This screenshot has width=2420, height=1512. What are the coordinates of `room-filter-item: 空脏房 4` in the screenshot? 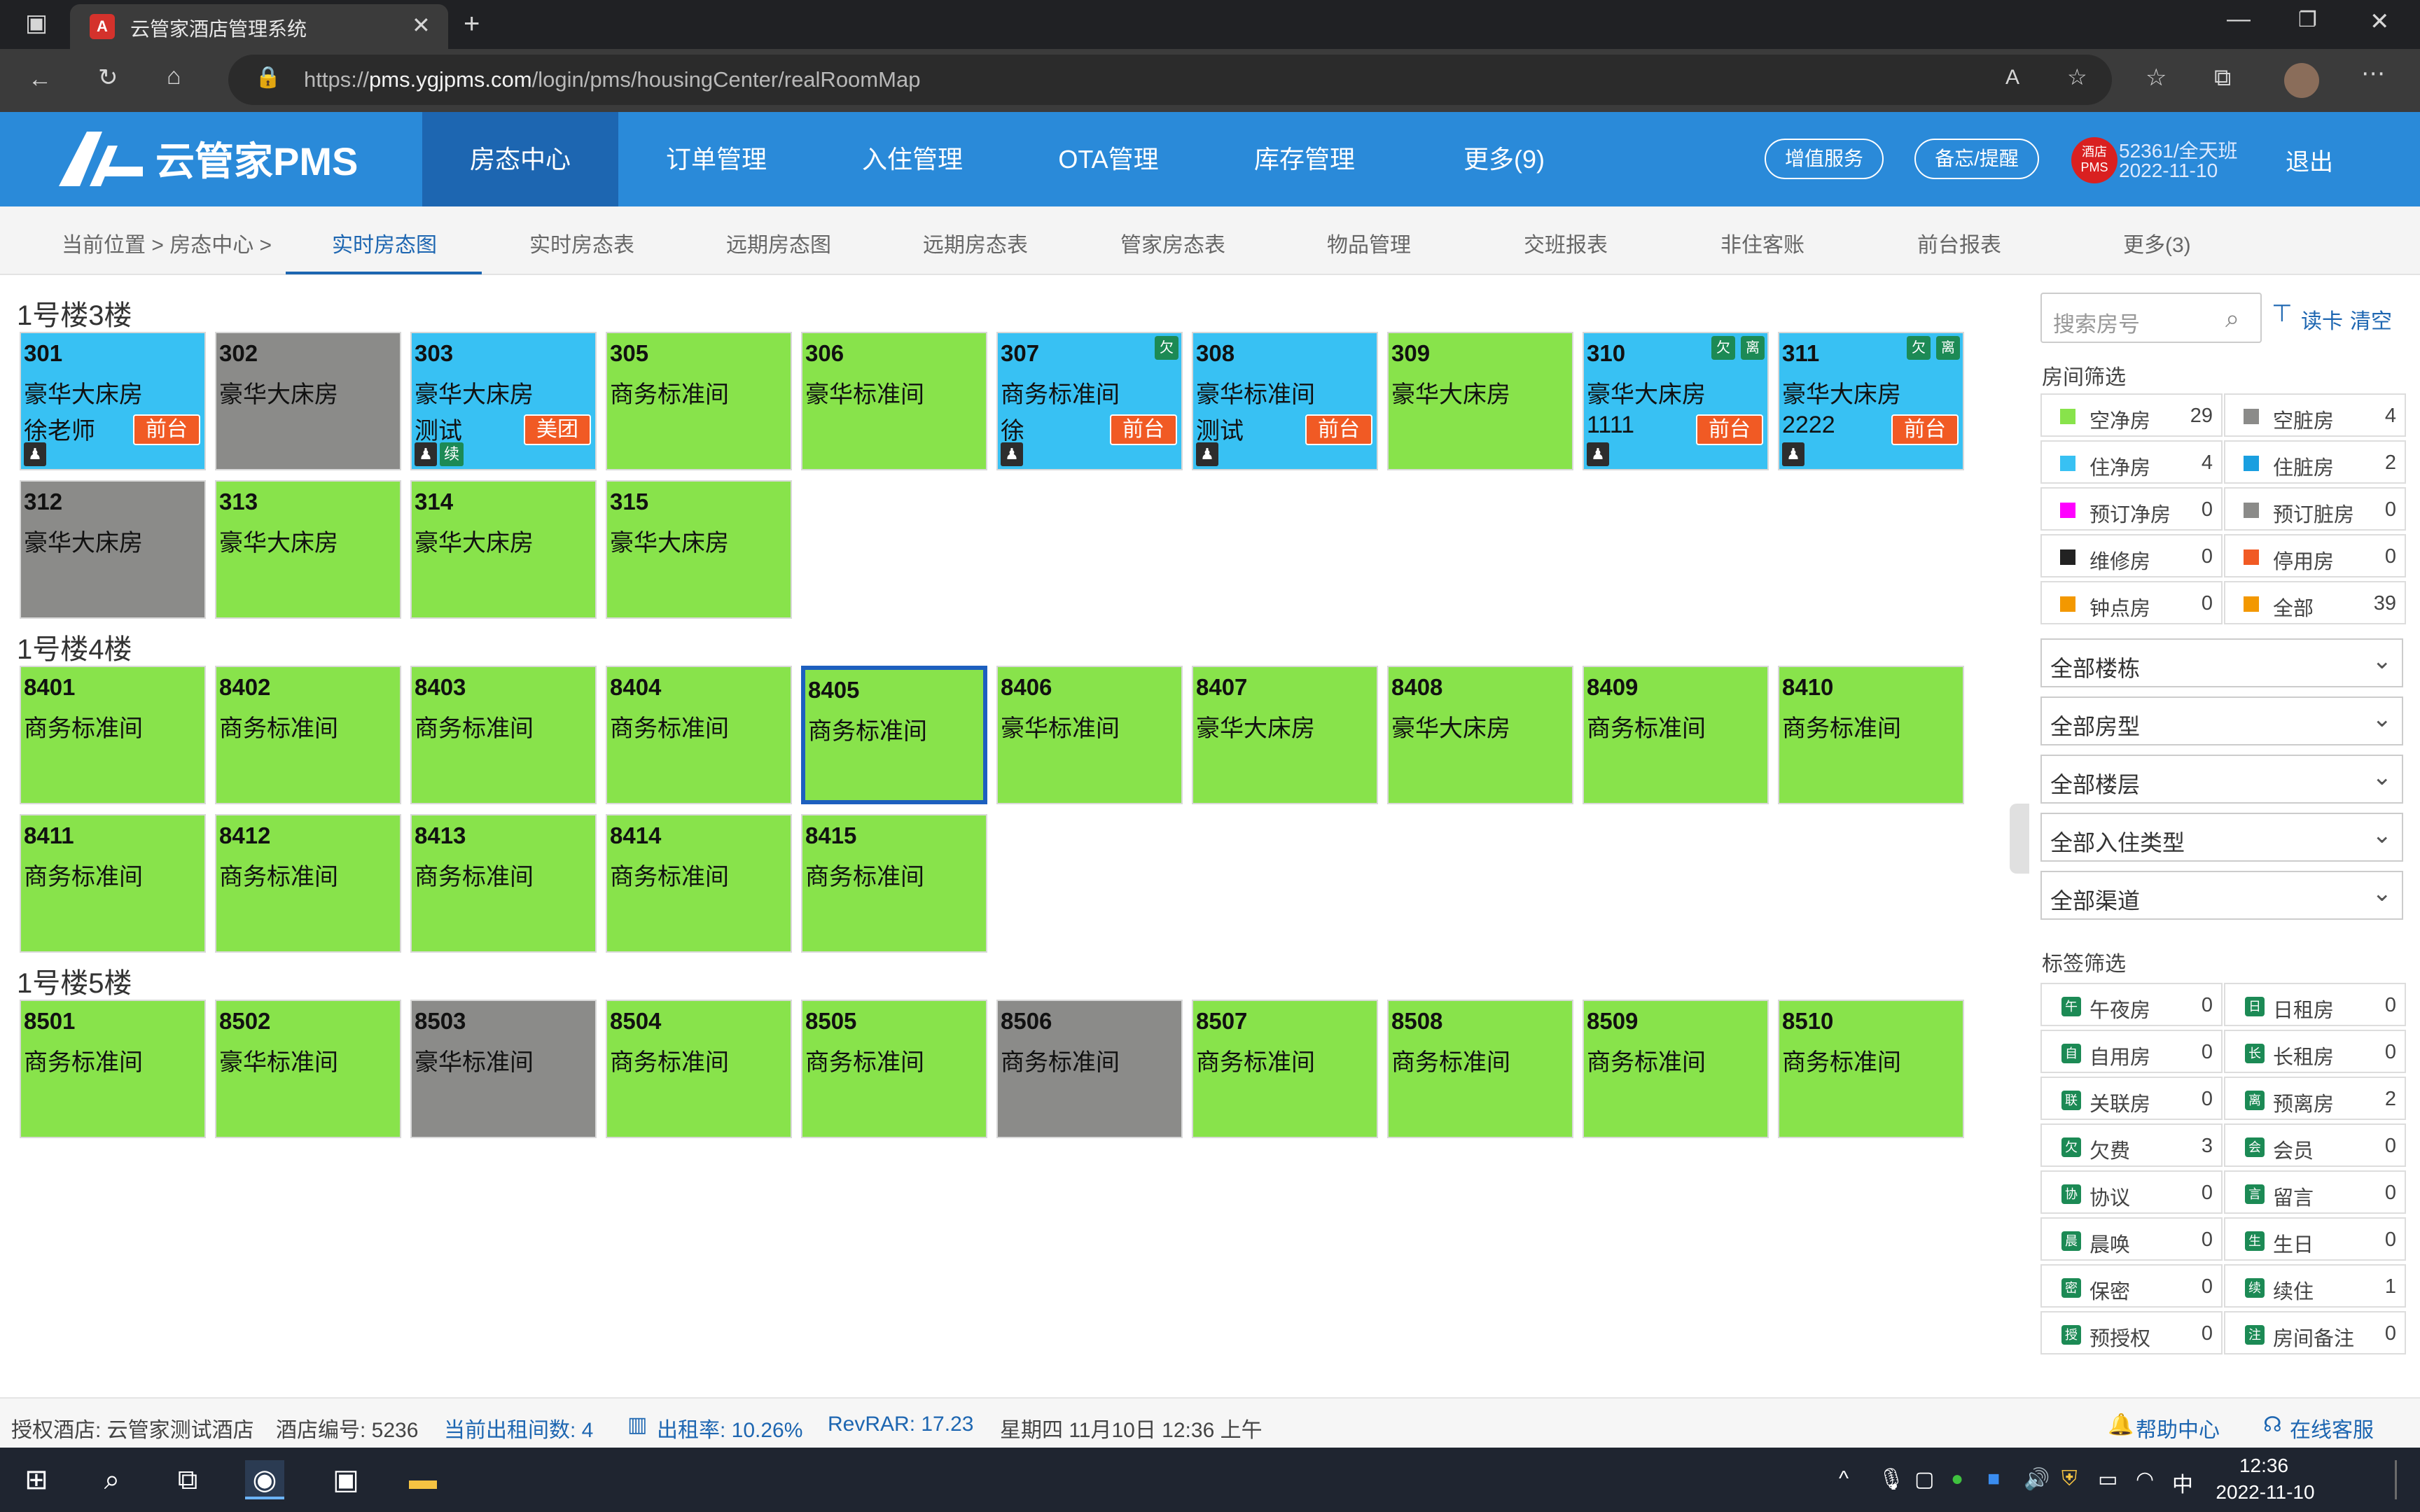 It's located at (2315, 415).